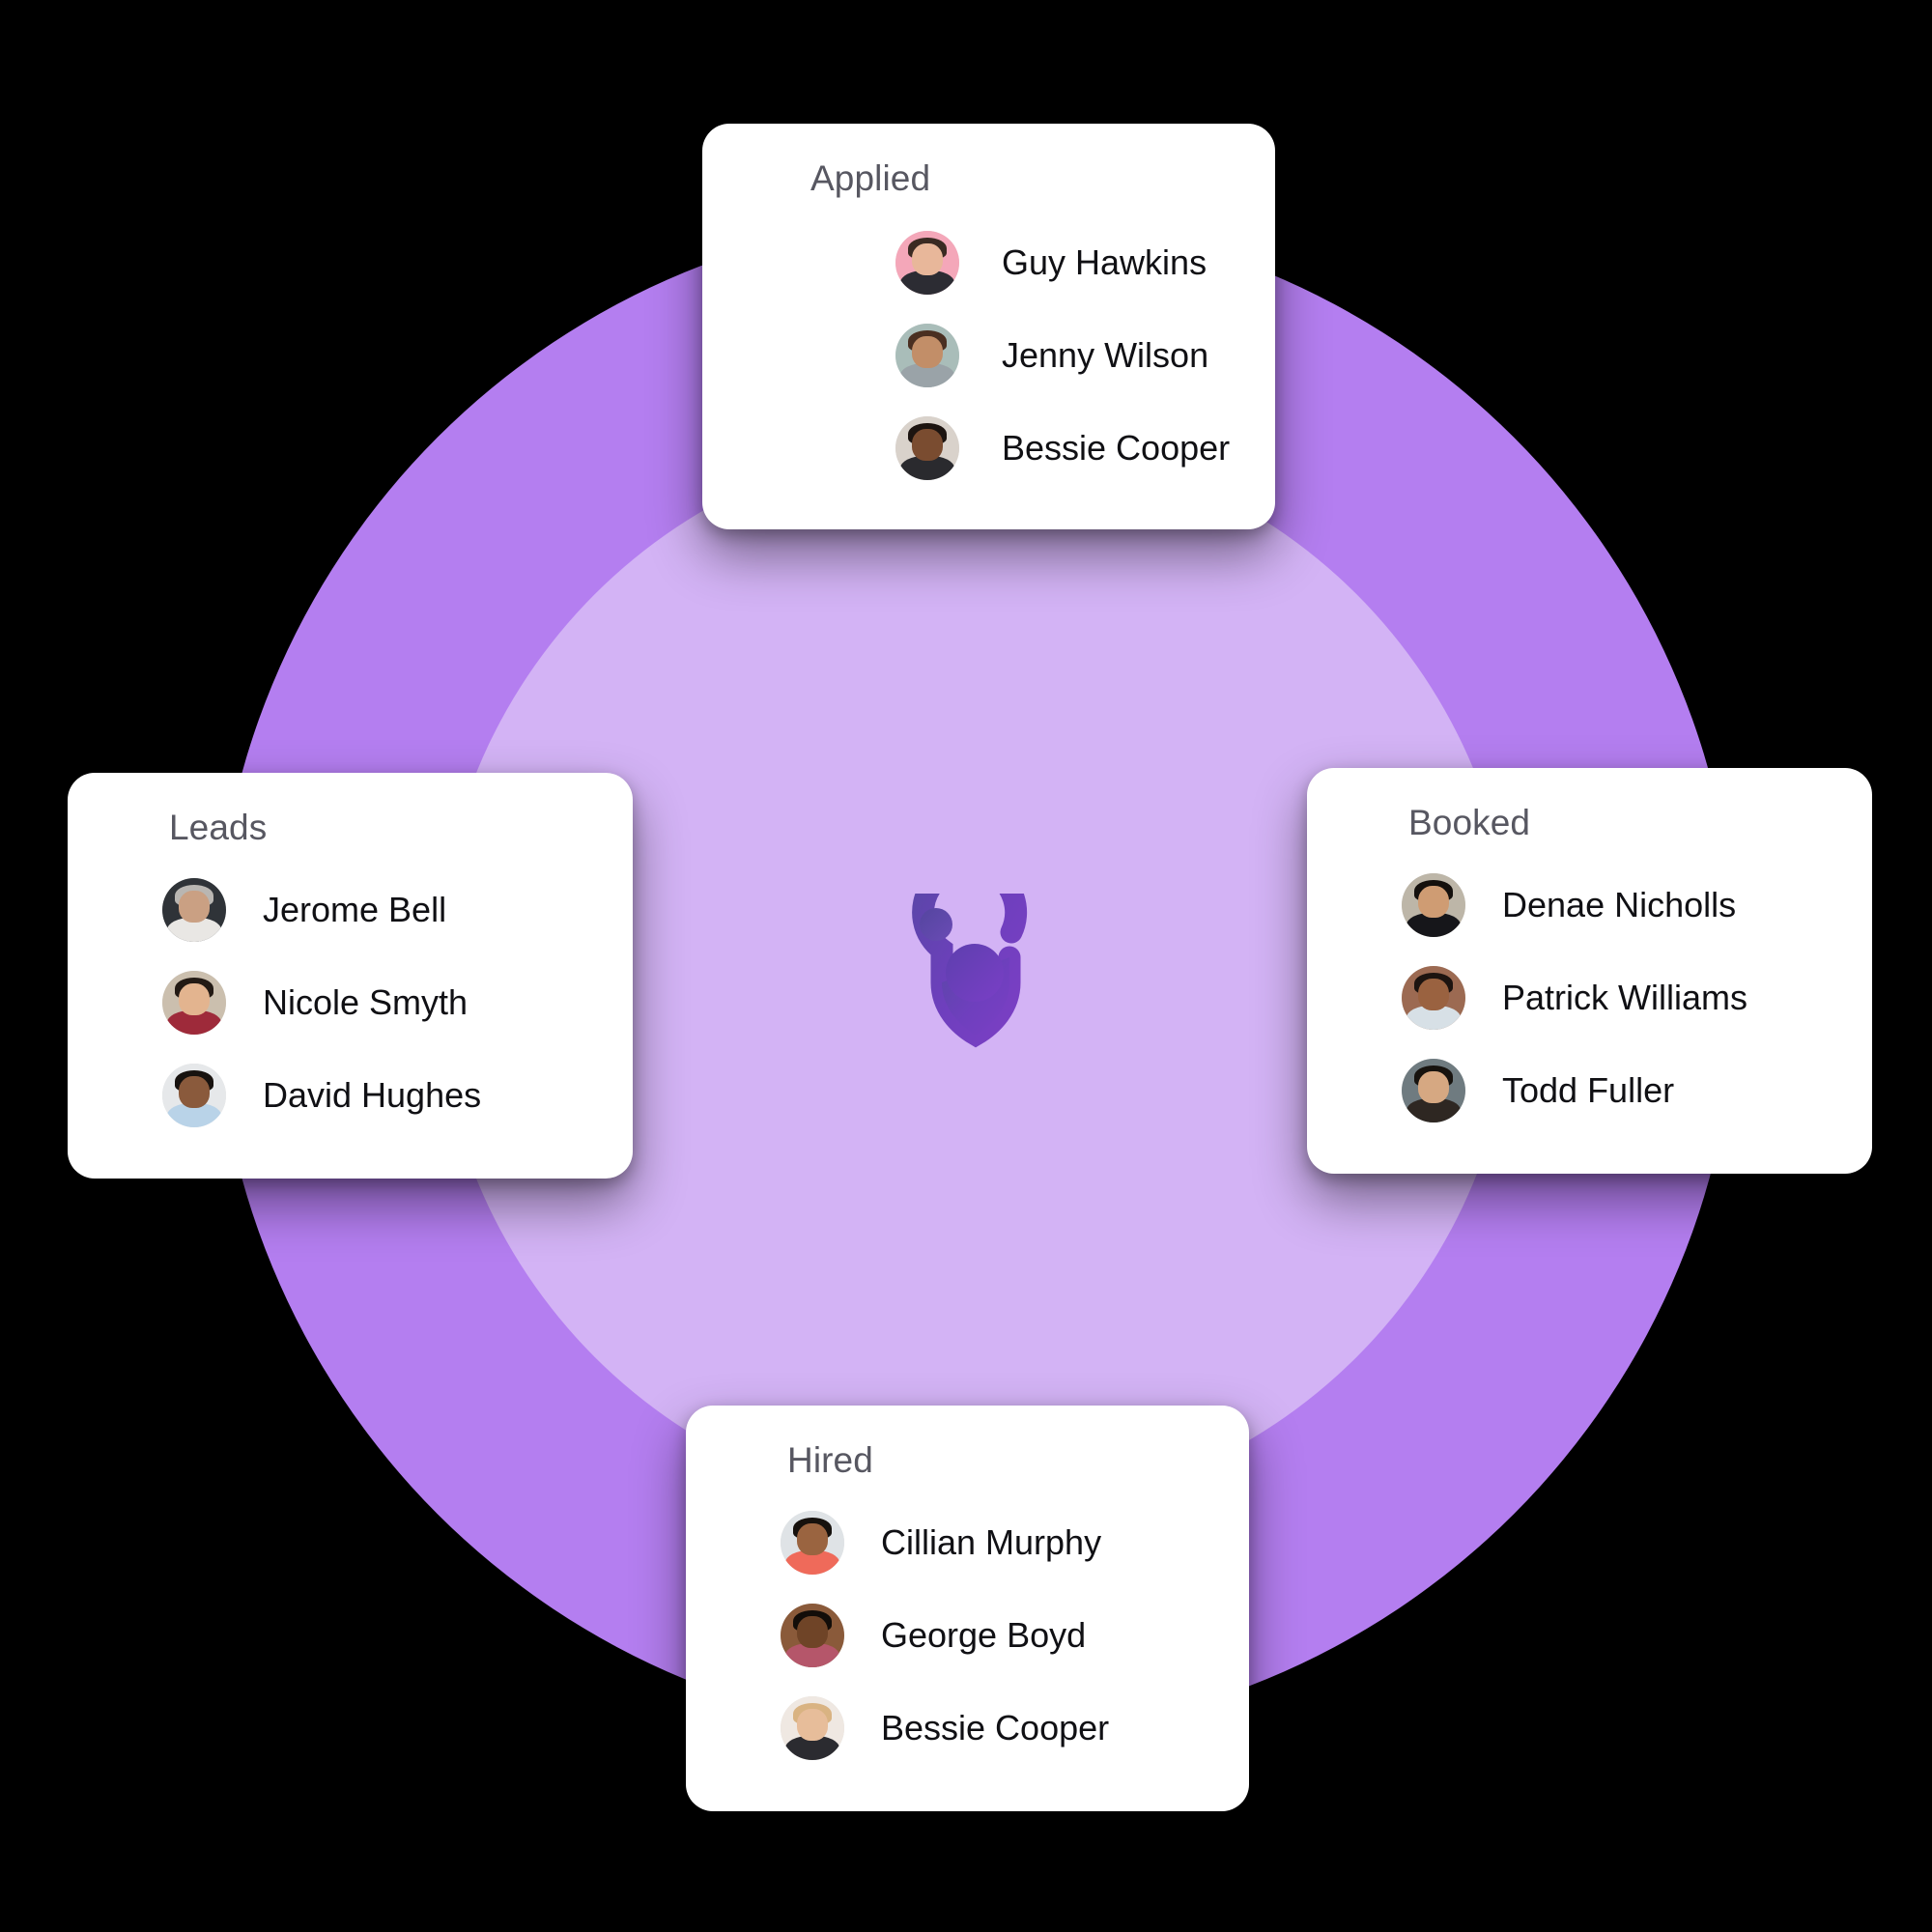 The image size is (1932, 1932). I want to click on list-item: Todd Fuller, so click(1637, 1090).